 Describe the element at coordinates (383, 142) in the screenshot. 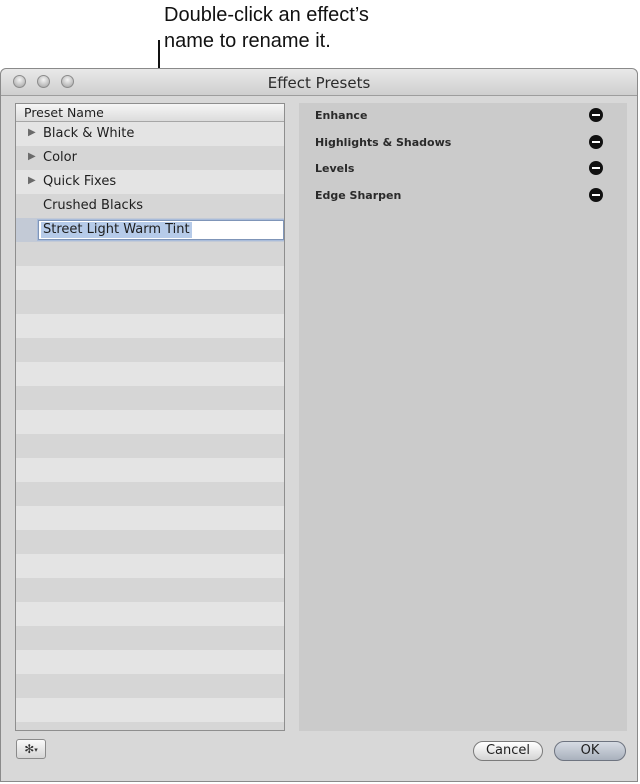

I see `effect-name: Highlights & Shadows` at that location.